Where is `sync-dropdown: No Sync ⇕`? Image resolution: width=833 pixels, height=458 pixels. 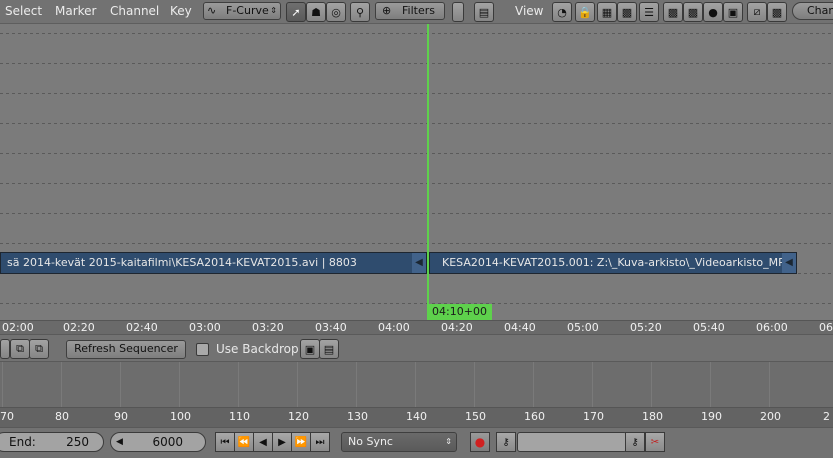
sync-dropdown: No Sync ⇕ is located at coordinates (399, 442).